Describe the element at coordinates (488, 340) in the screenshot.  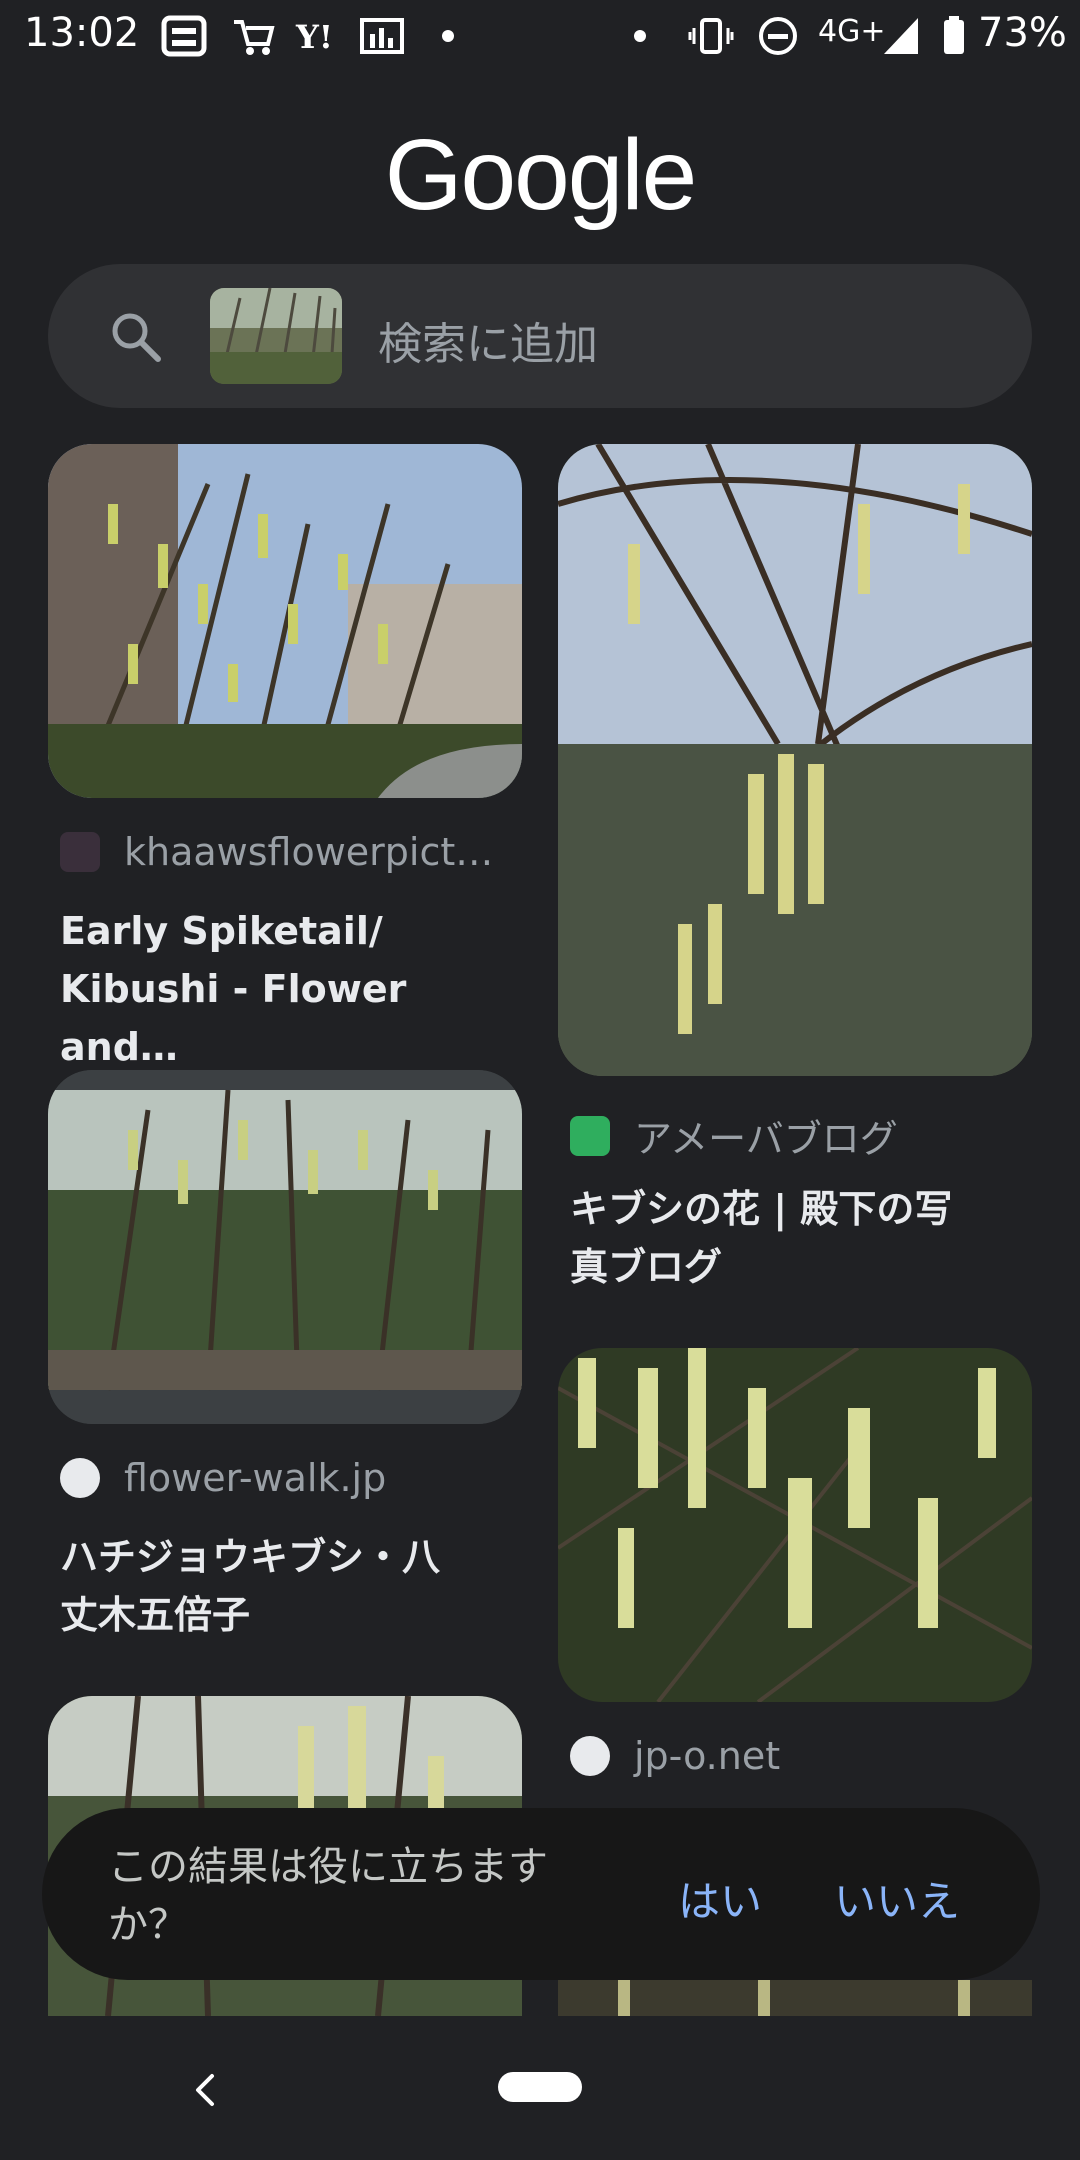
I see `search-input: 検索に追加` at that location.